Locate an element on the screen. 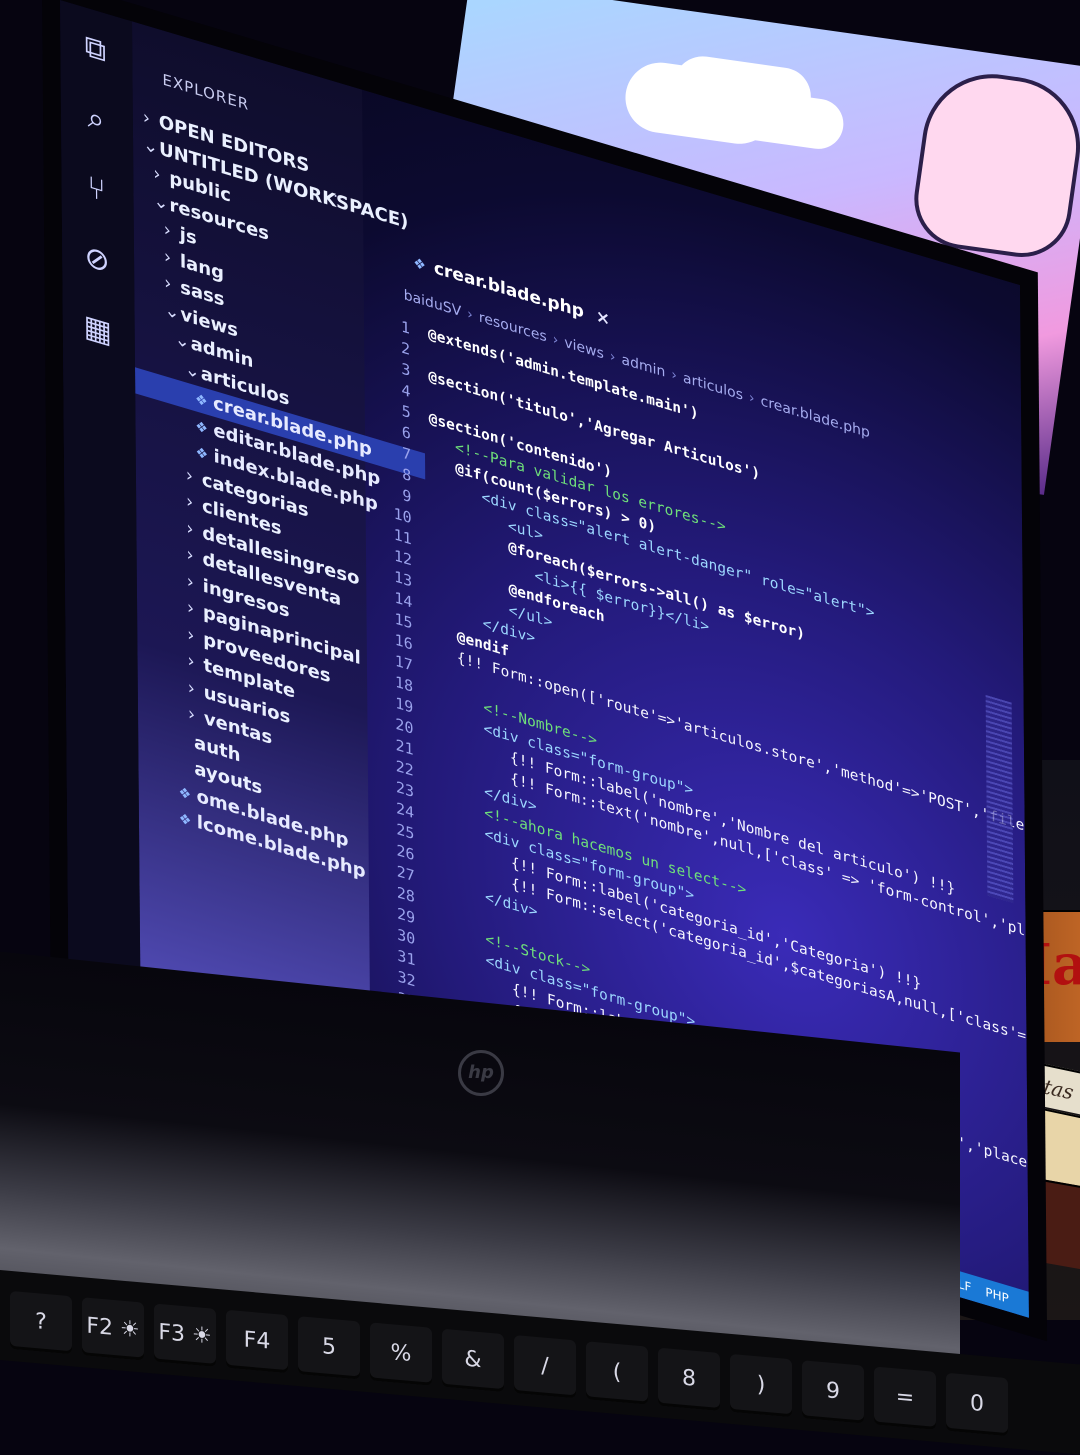 This screenshot has width=1080, height=1455. hp-logo: hp is located at coordinates (481, 1073).